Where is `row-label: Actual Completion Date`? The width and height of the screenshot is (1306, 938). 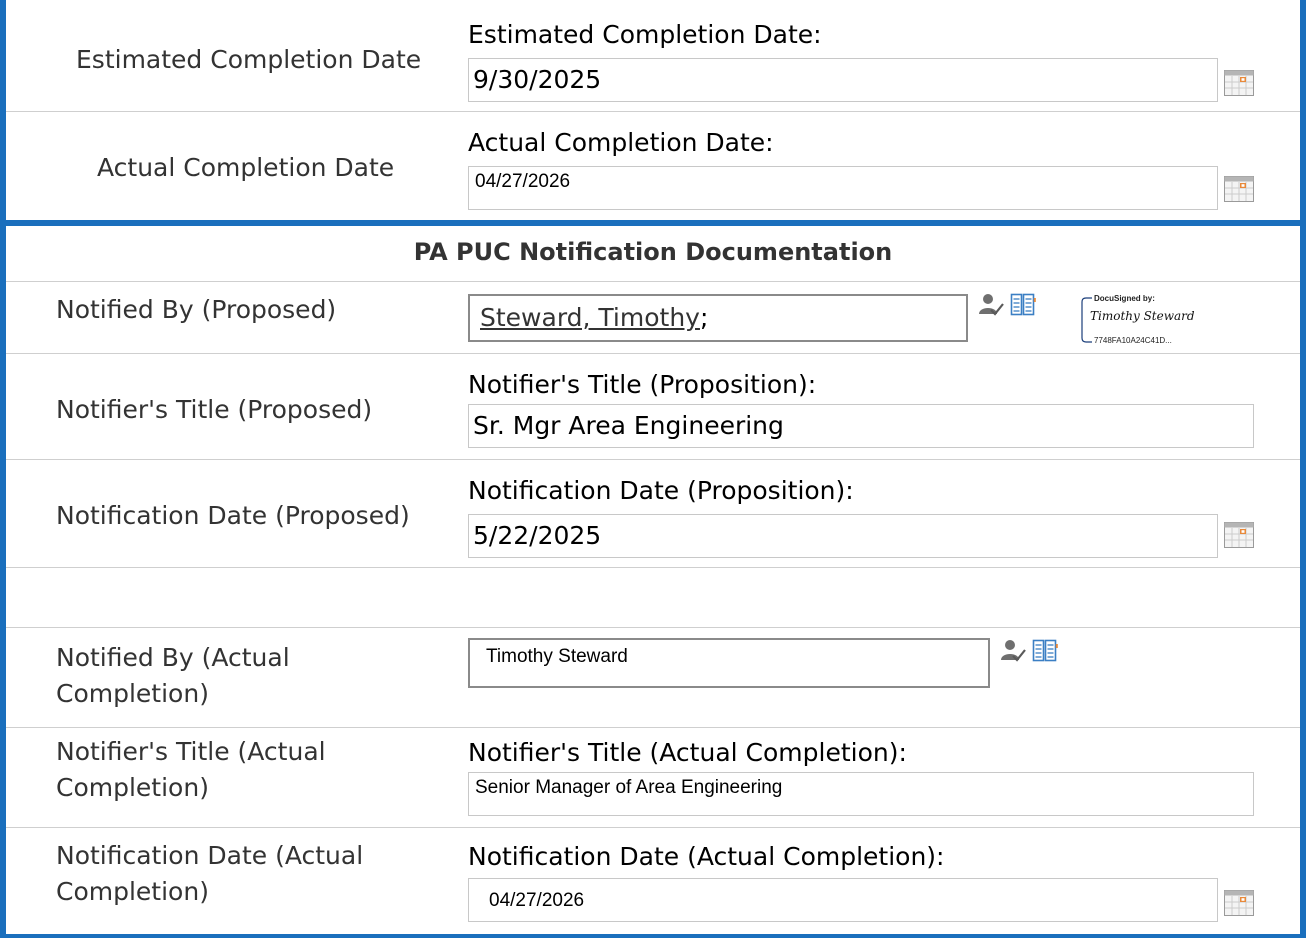
row-label: Actual Completion Date is located at coordinates (246, 167).